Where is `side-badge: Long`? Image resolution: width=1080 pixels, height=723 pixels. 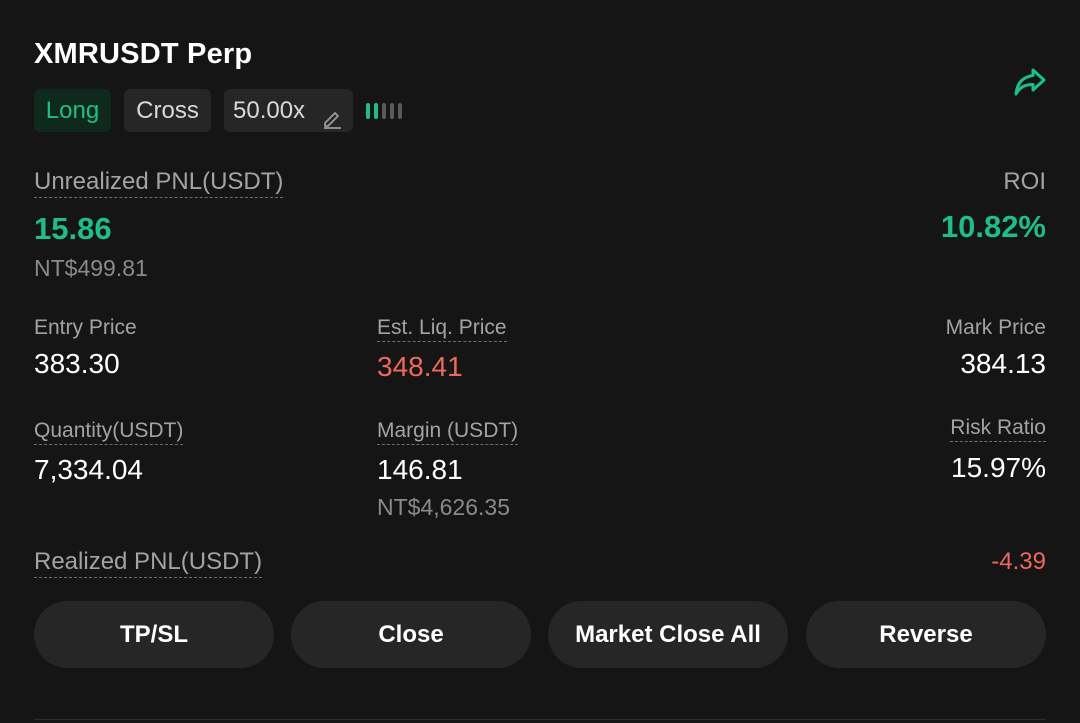 side-badge: Long is located at coordinates (72, 110).